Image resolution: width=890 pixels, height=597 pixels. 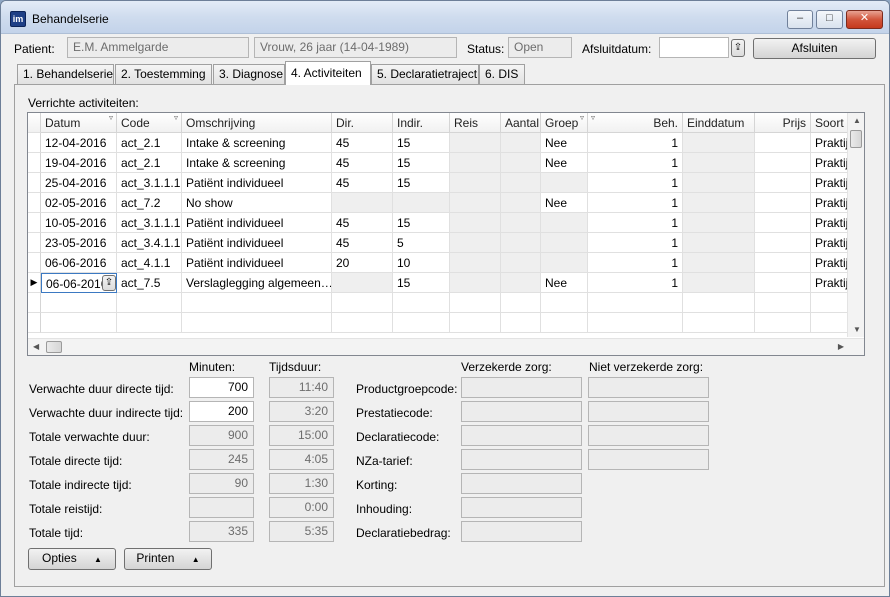 I want to click on table-row: 02-05-2016 act_7.2 No show Nee 1 Praktij, so click(x=438, y=203).